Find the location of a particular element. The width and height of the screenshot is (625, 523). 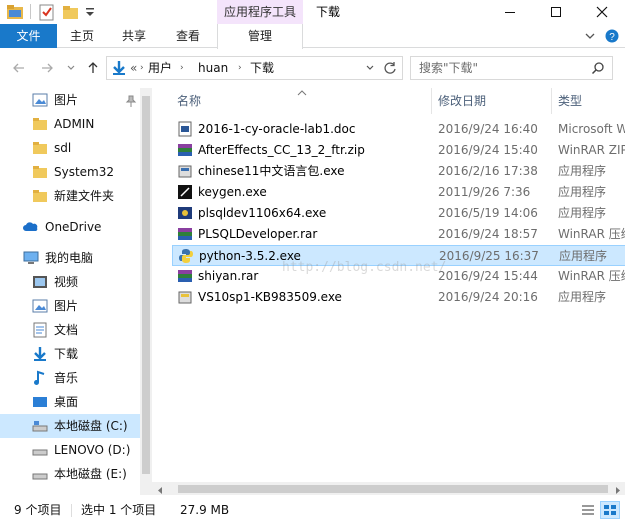

window-title: 下载 is located at coordinates (328, 12).